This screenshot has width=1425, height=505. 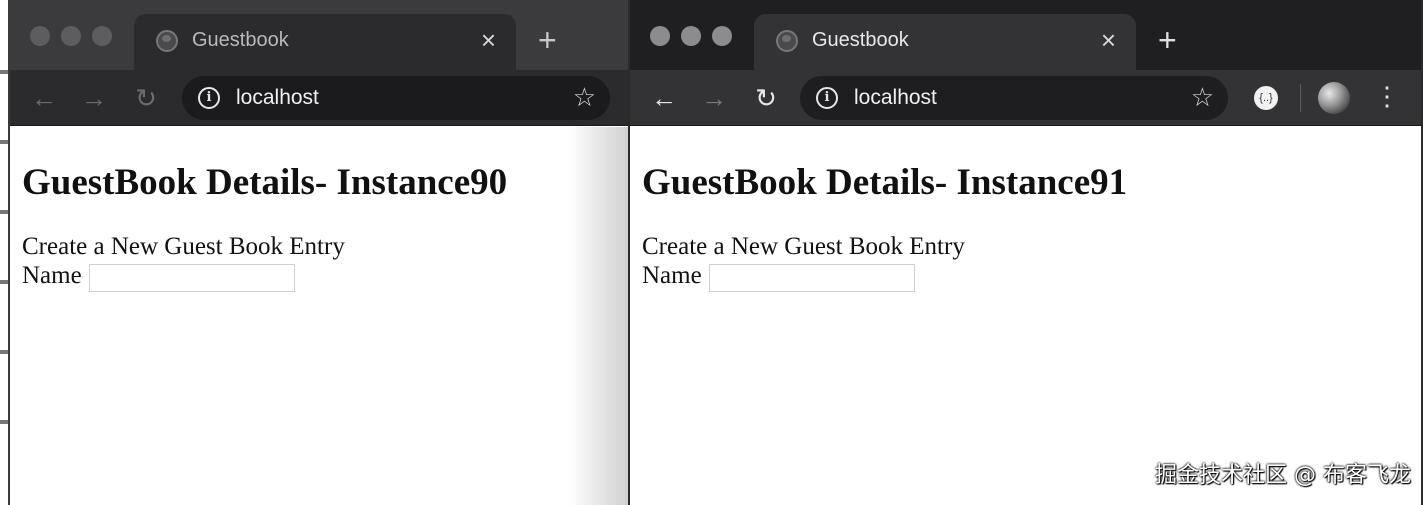 I want to click on avatar, so click(x=1334, y=98).